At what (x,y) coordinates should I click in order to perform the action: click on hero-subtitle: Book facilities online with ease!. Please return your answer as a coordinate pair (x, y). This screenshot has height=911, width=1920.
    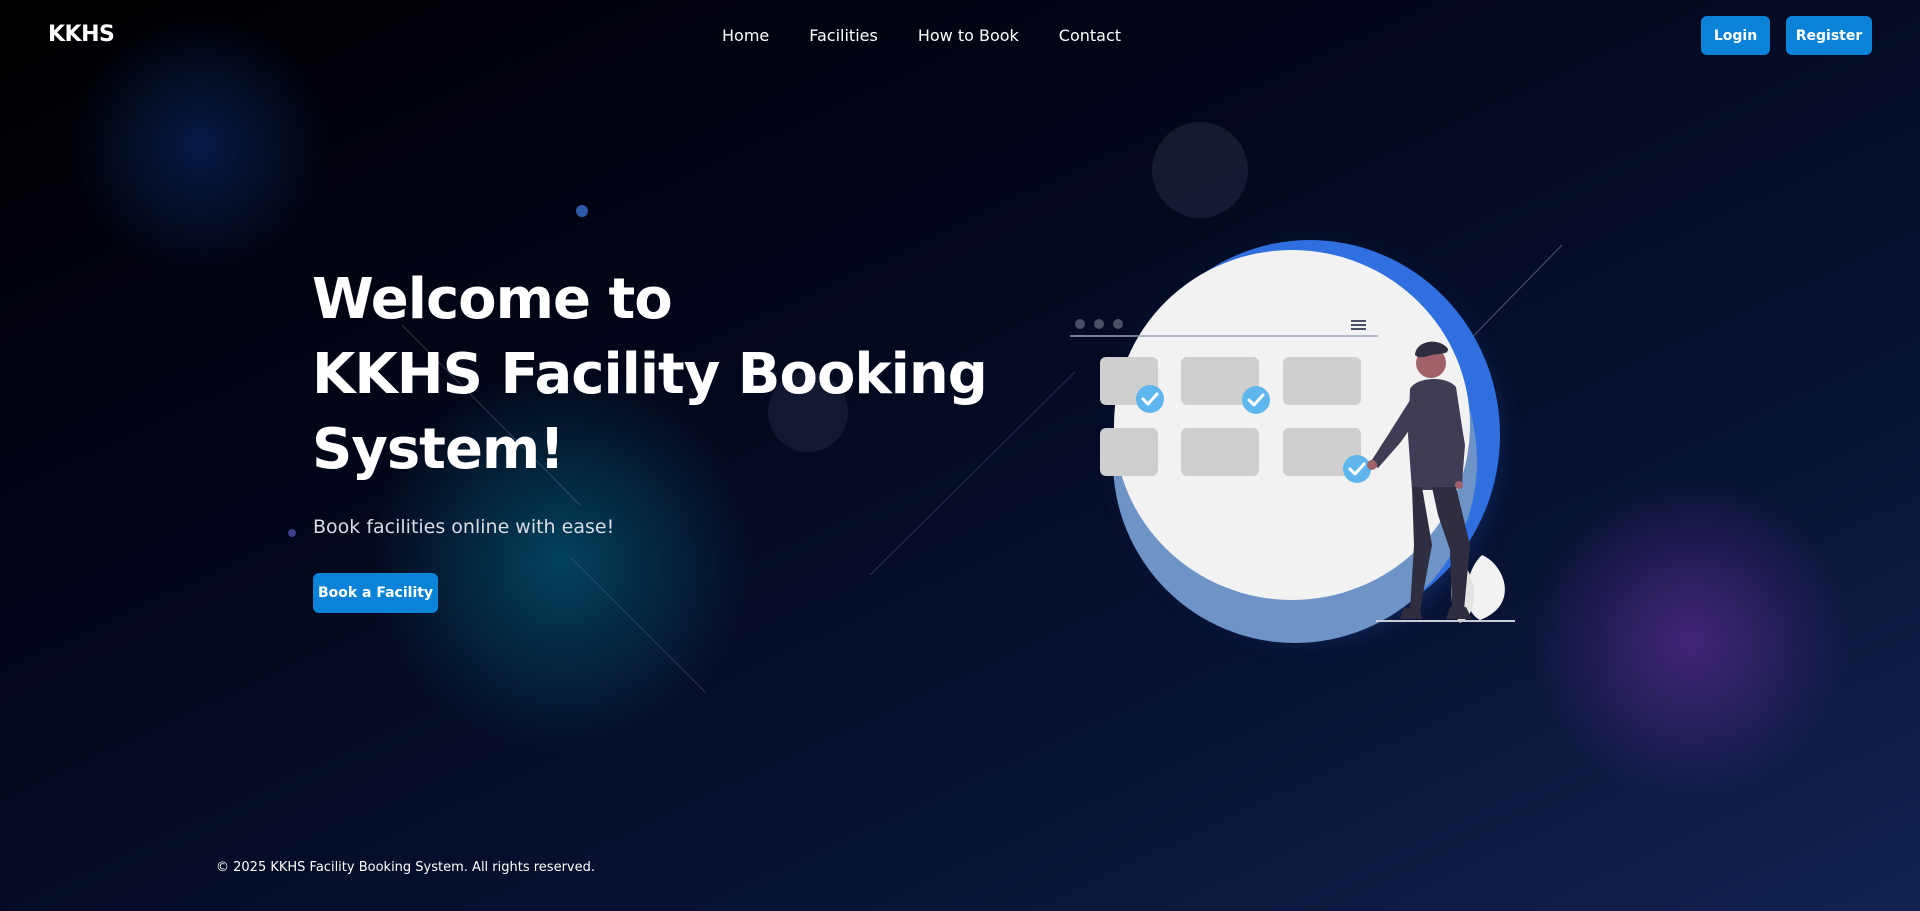
    Looking at the image, I should click on (464, 527).